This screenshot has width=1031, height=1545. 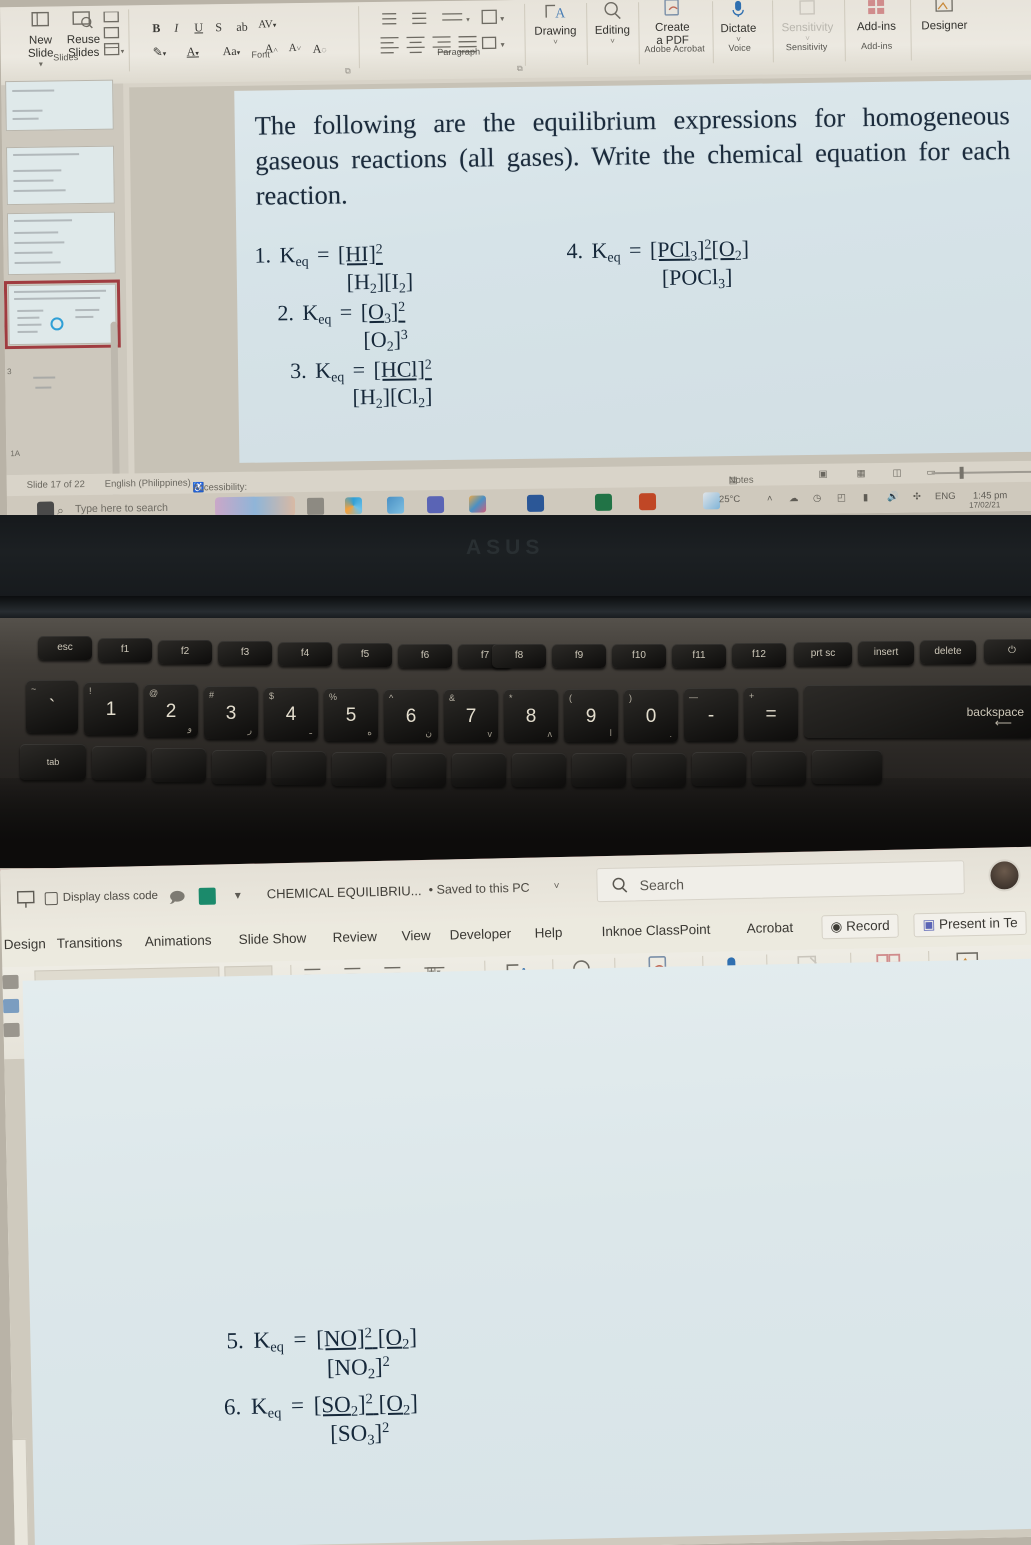 I want to click on taskbar-search-label: Type here to search, so click(x=121, y=508).